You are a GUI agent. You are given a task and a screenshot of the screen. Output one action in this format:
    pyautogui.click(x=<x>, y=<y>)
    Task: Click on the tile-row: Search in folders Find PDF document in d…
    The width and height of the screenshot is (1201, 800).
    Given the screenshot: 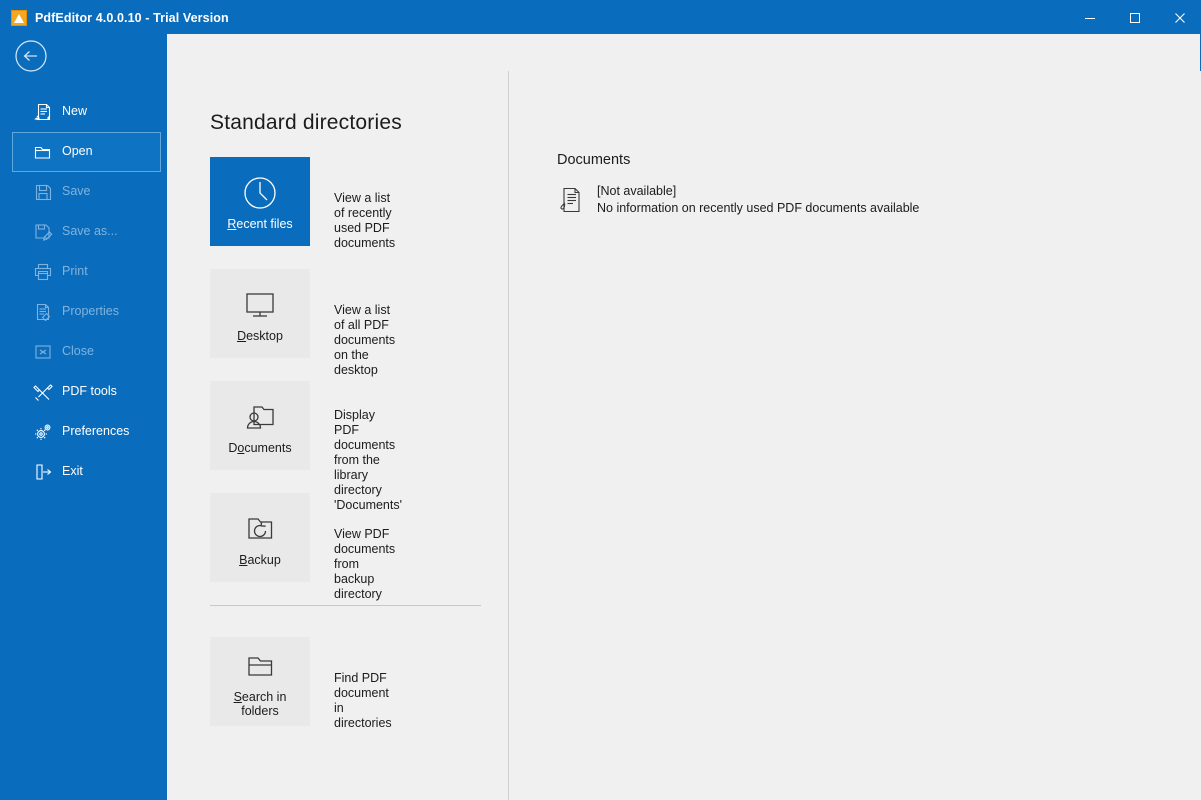 What is the action you would take?
    pyautogui.click(x=301, y=684)
    